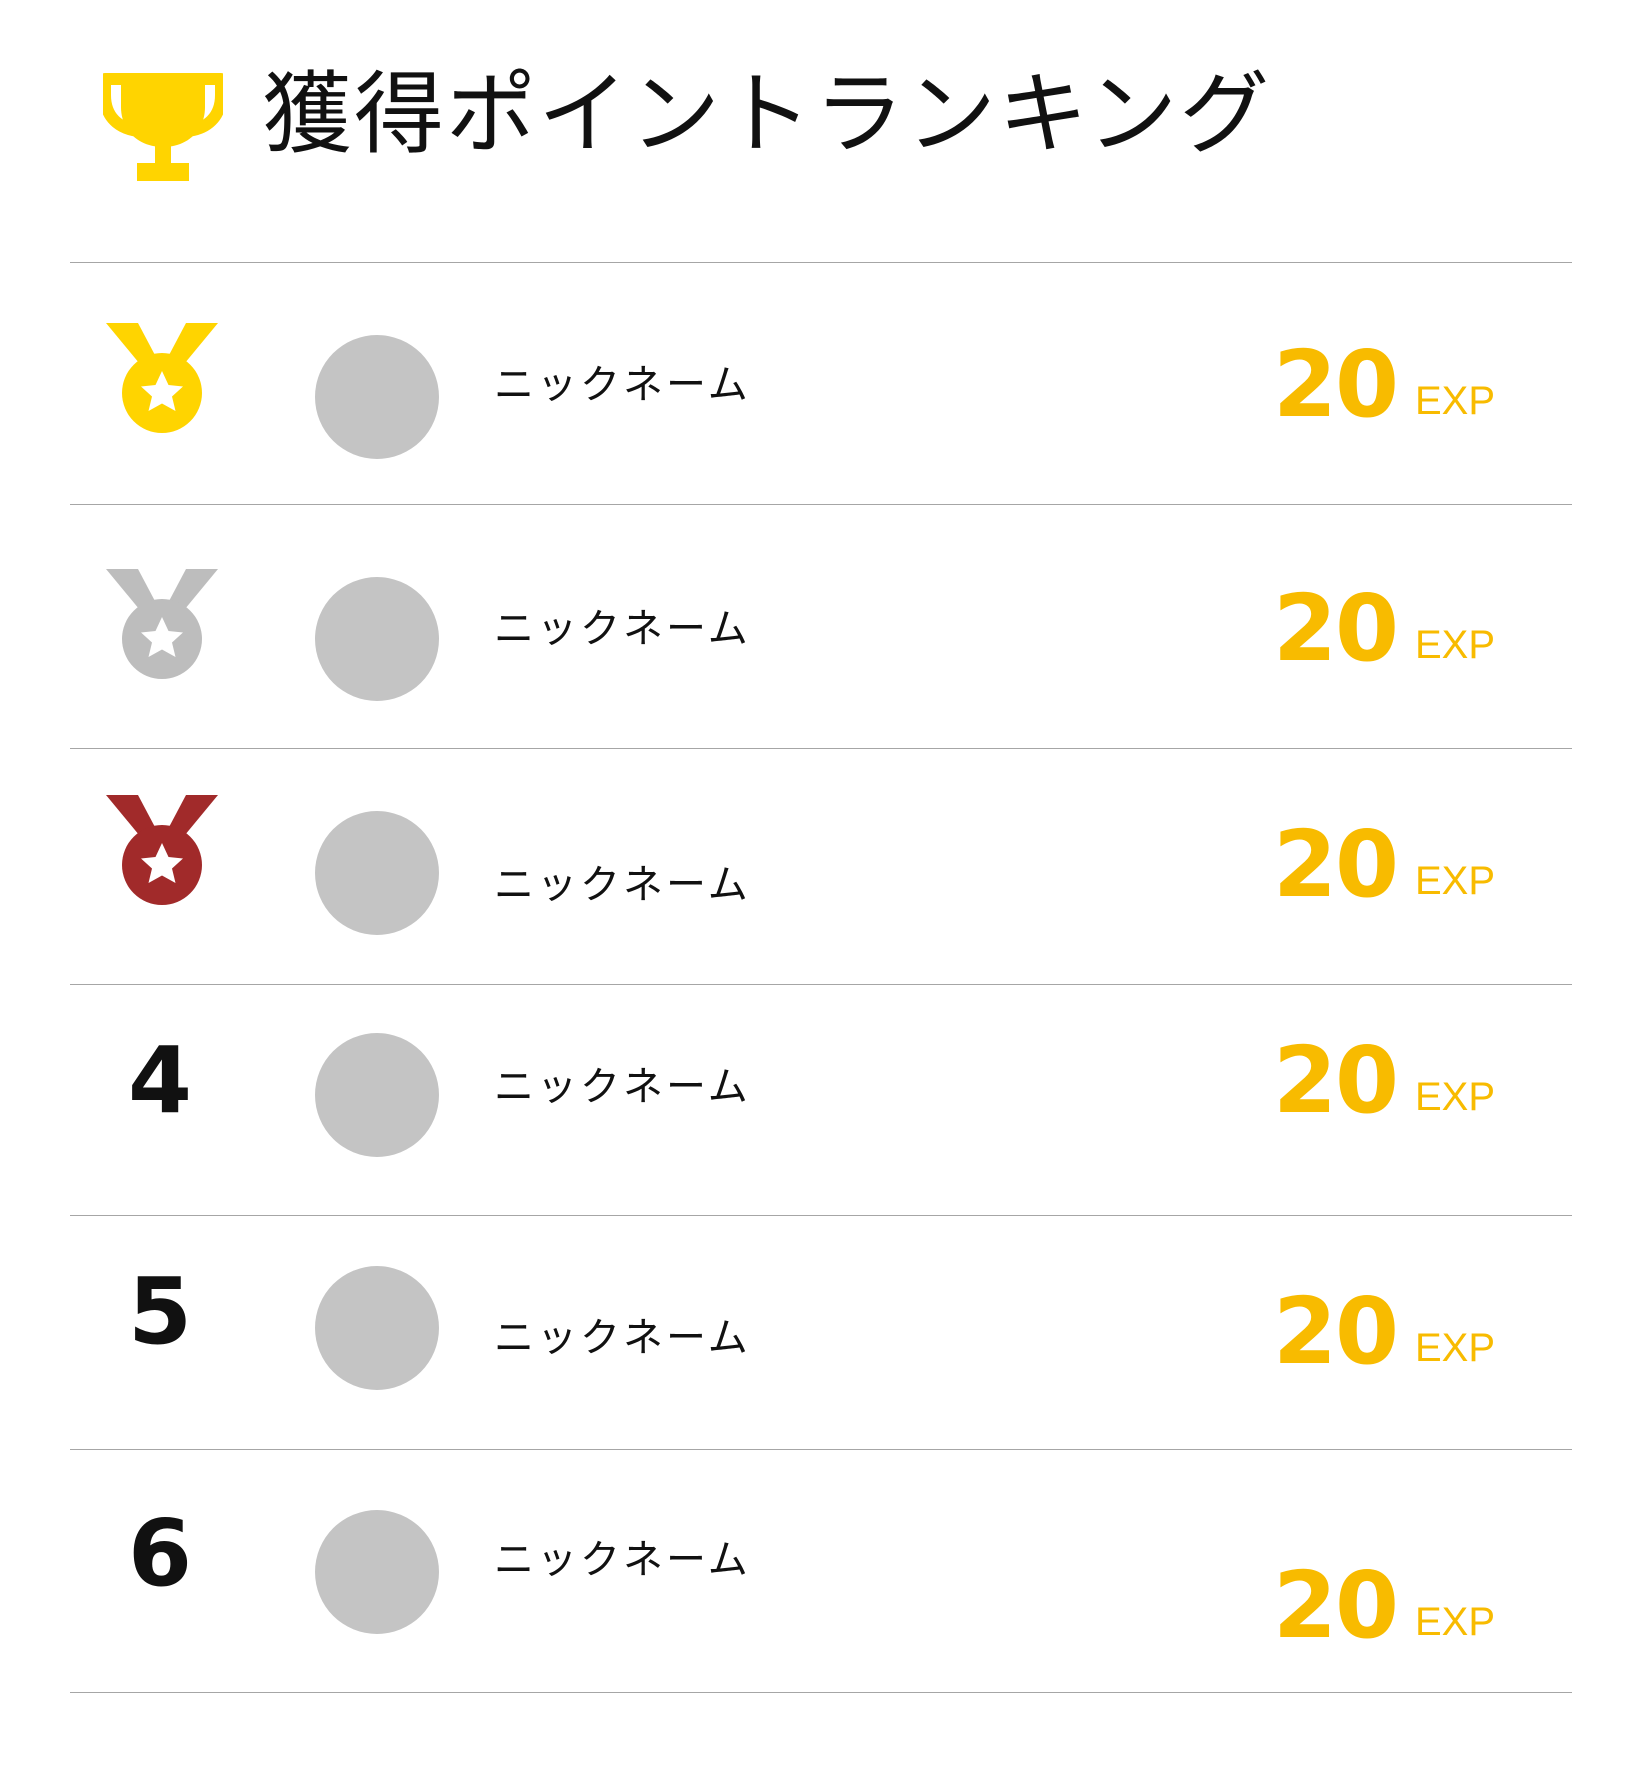 The height and width of the screenshot is (1767, 1645). Describe the element at coordinates (821, 1333) in the screenshot. I see `ranking-row: 5 ニックネーム 20 EXP` at that location.